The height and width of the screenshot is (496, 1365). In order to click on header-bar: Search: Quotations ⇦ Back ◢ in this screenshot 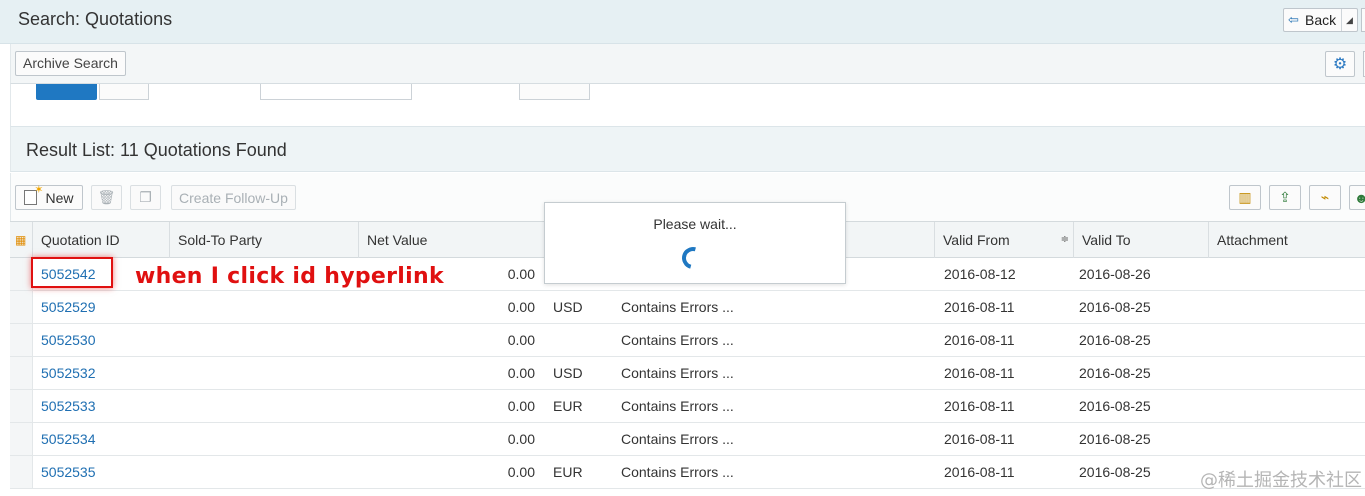, I will do `click(682, 22)`.